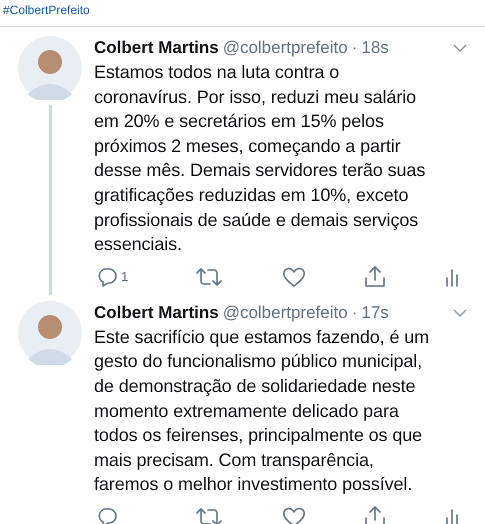 This screenshot has height=524, width=485. Describe the element at coordinates (46, 10) in the screenshot. I see `hashtag-link: #ColbertPrefeito` at that location.